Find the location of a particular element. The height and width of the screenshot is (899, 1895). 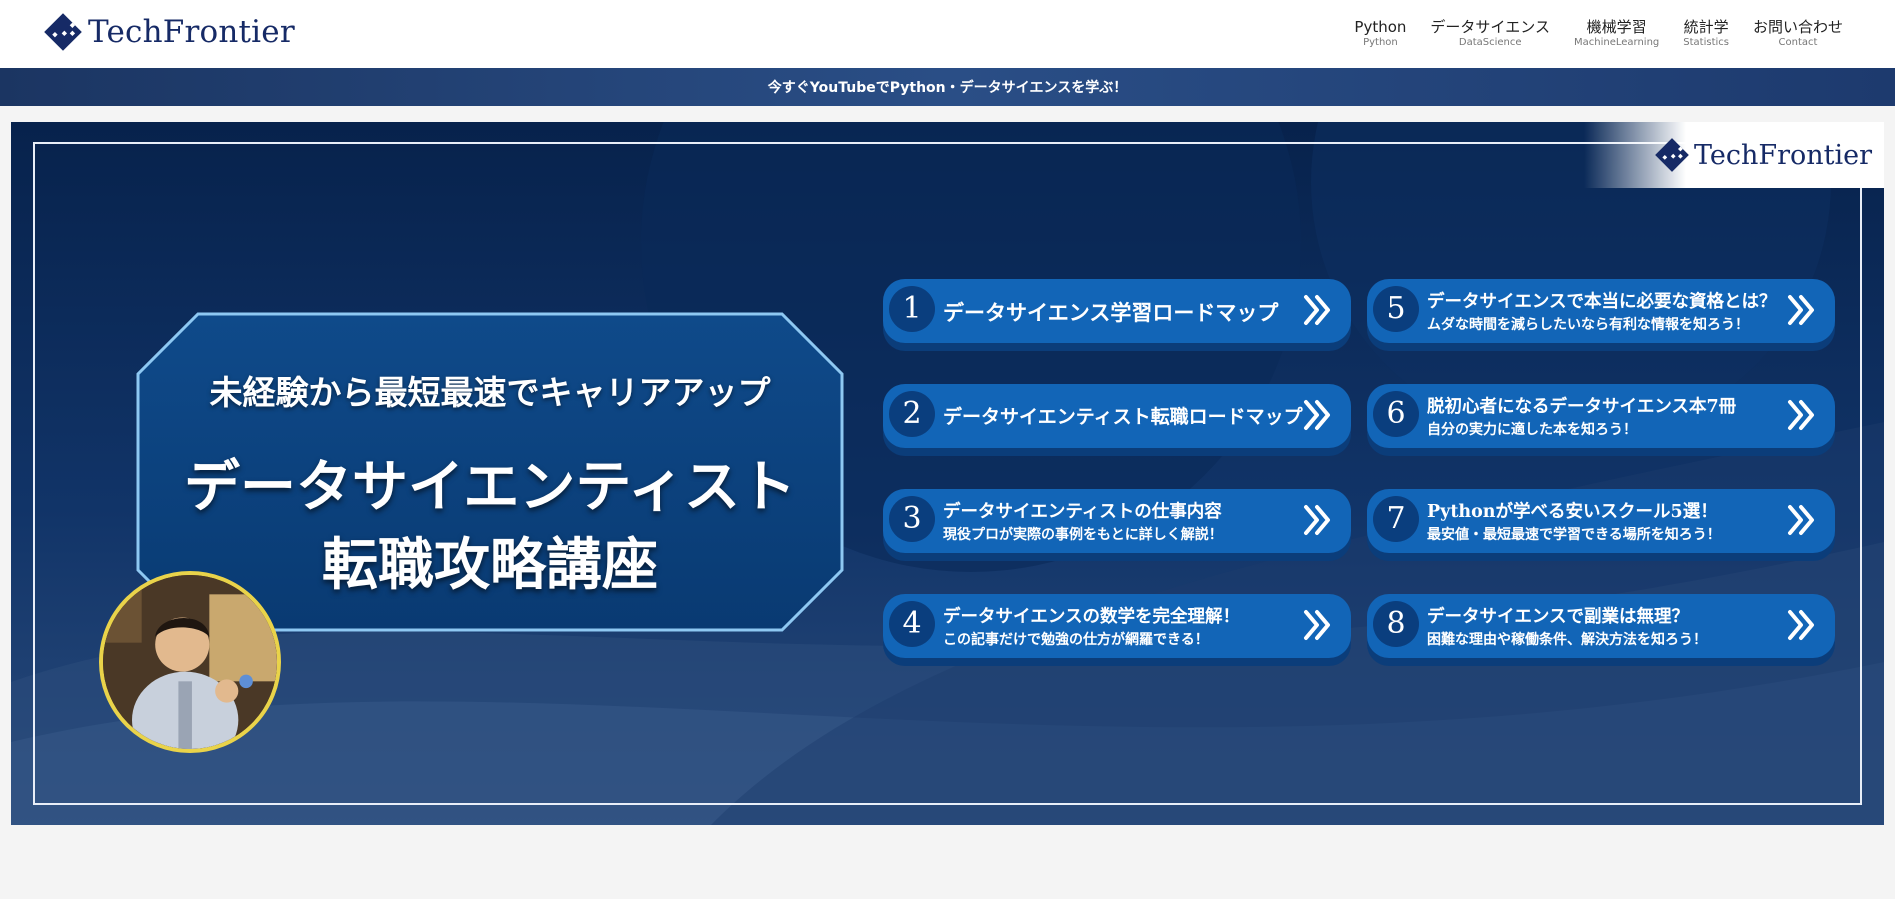

course-link-description: 現役プロが実際の事例をもとに詳しく解説！ is located at coordinates (1083, 535).